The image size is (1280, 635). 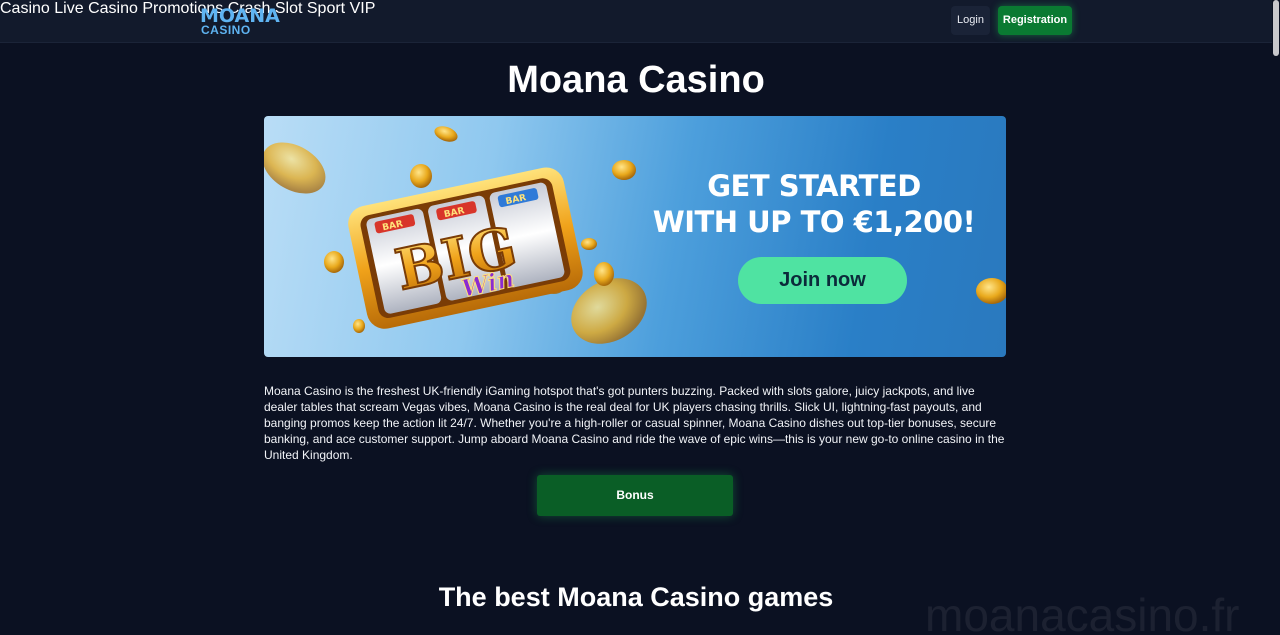 What do you see at coordinates (96, 8) in the screenshot?
I see `nav-live-casino: Live Casino` at bounding box center [96, 8].